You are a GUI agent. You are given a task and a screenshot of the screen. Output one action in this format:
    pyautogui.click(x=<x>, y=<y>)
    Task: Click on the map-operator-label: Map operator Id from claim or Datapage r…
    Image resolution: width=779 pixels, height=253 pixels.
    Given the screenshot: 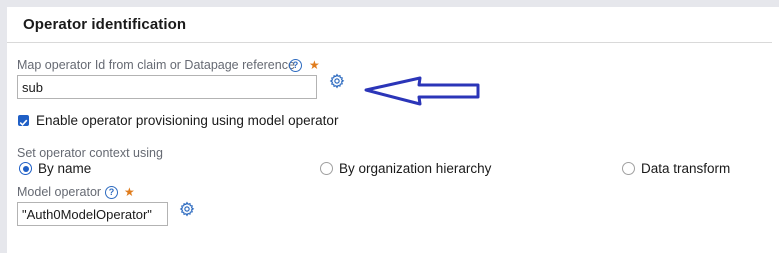 What is the action you would take?
    pyautogui.click(x=156, y=65)
    